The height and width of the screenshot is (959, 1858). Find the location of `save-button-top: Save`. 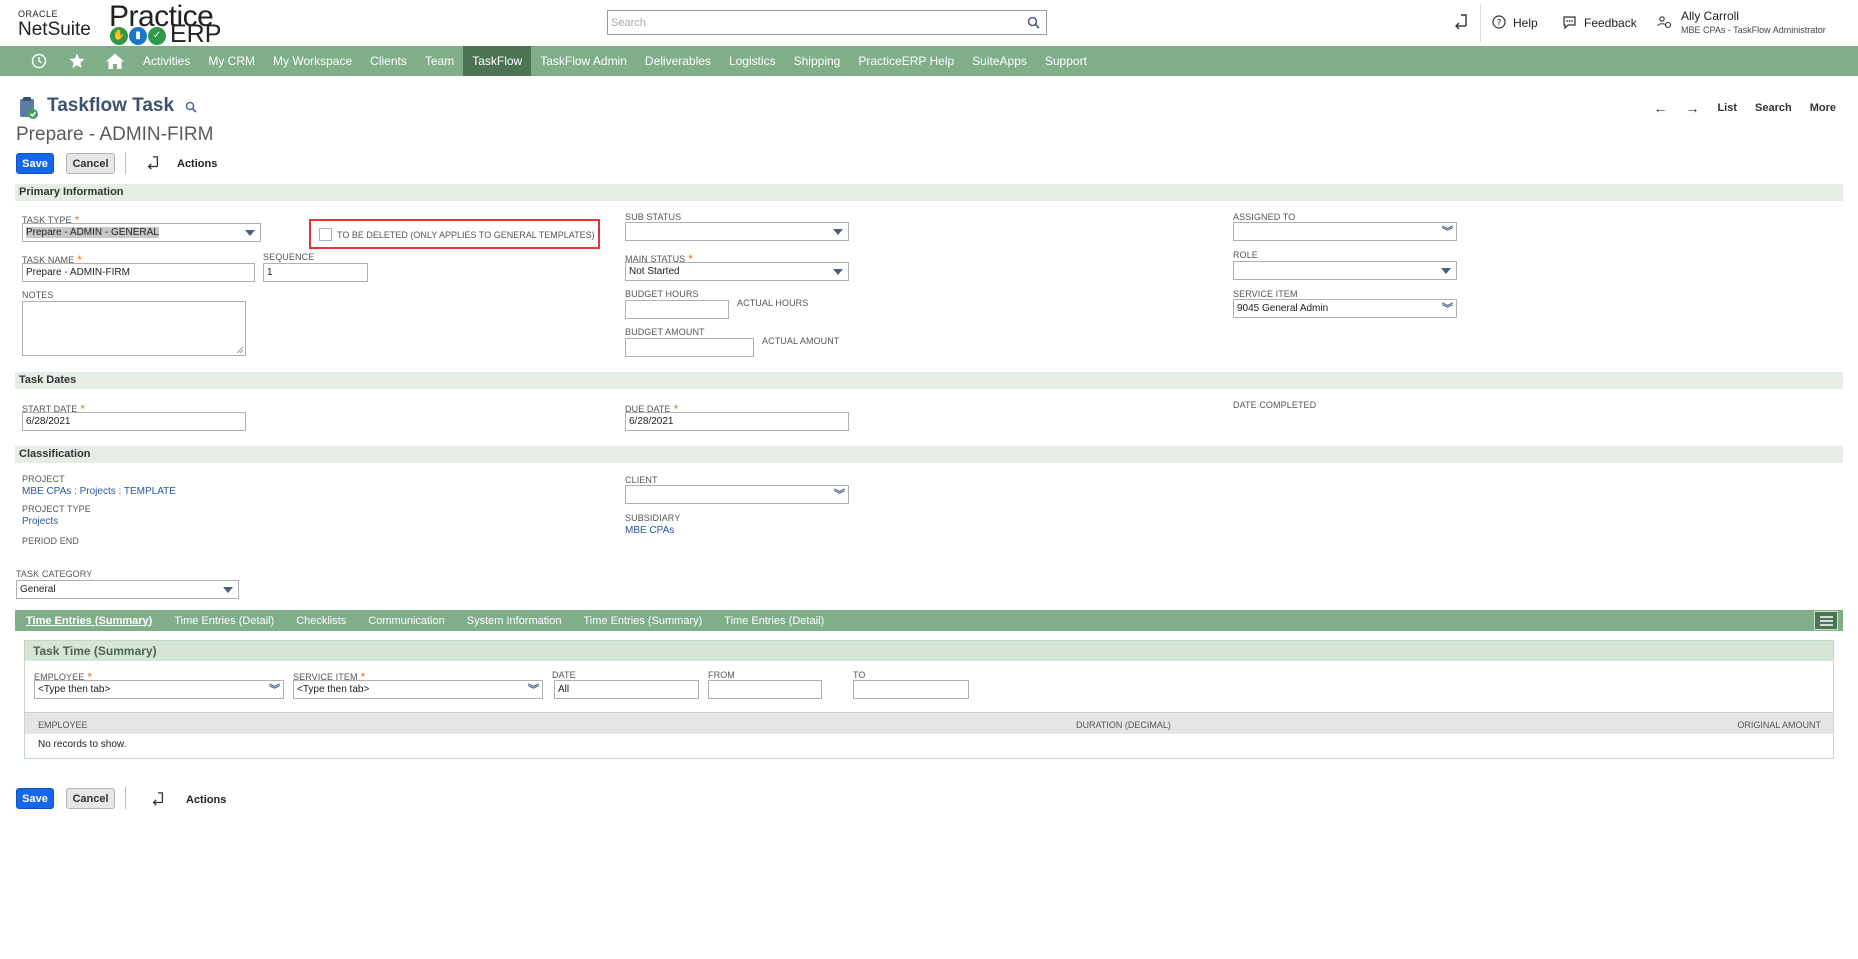

save-button-top: Save is located at coordinates (35, 163).